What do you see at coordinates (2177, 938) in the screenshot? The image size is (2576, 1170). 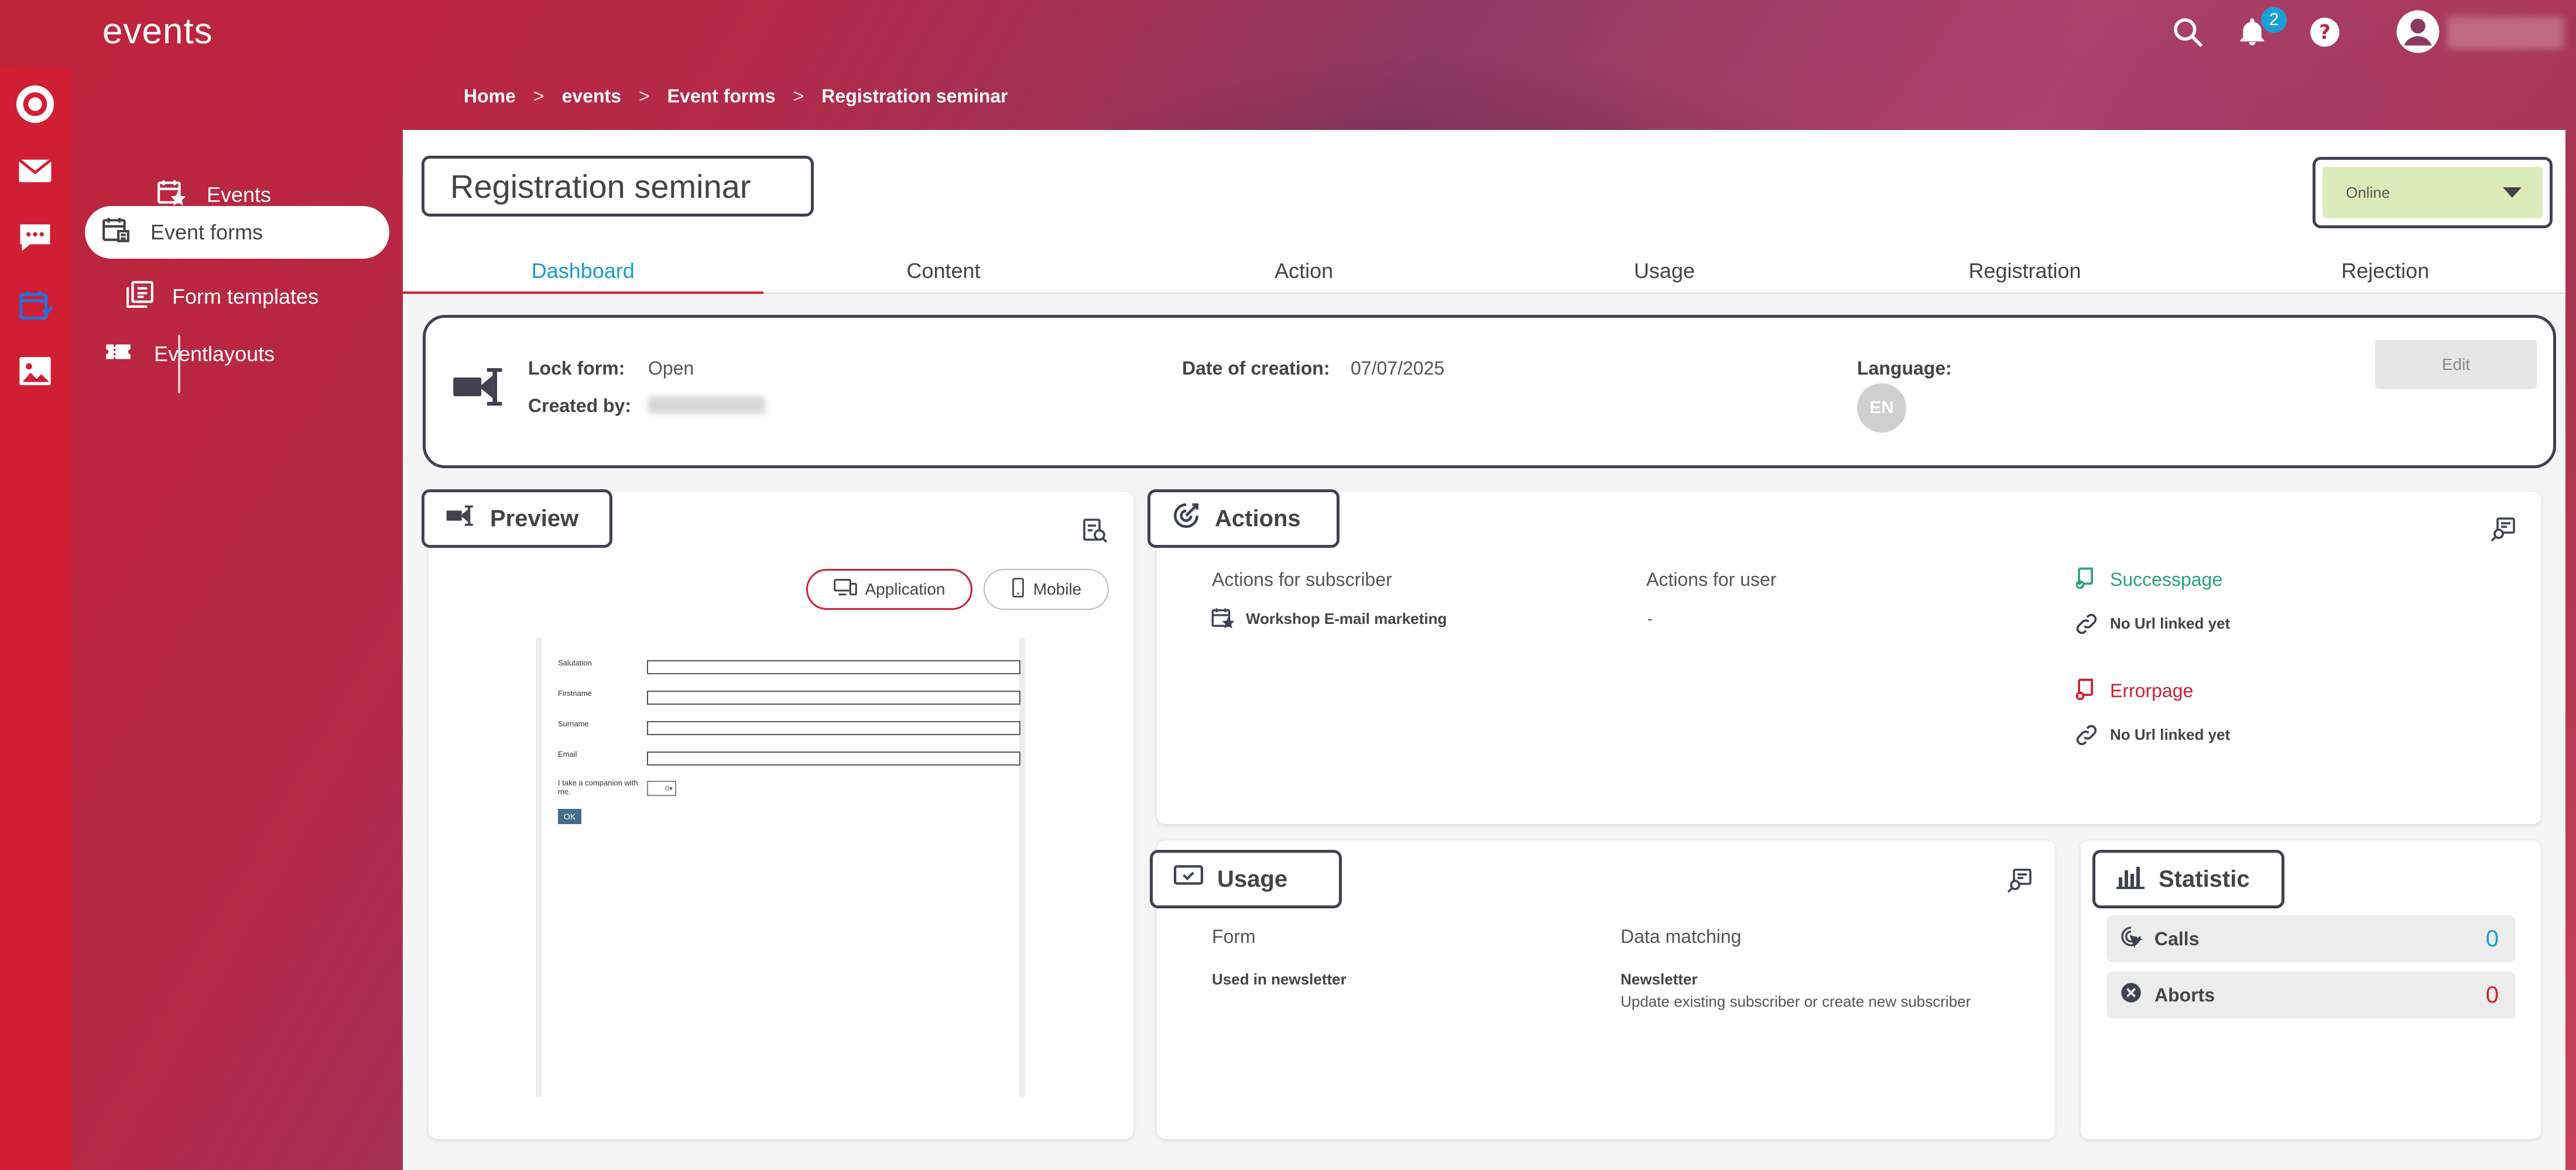 I see `stat-calls-label: Calls` at bounding box center [2177, 938].